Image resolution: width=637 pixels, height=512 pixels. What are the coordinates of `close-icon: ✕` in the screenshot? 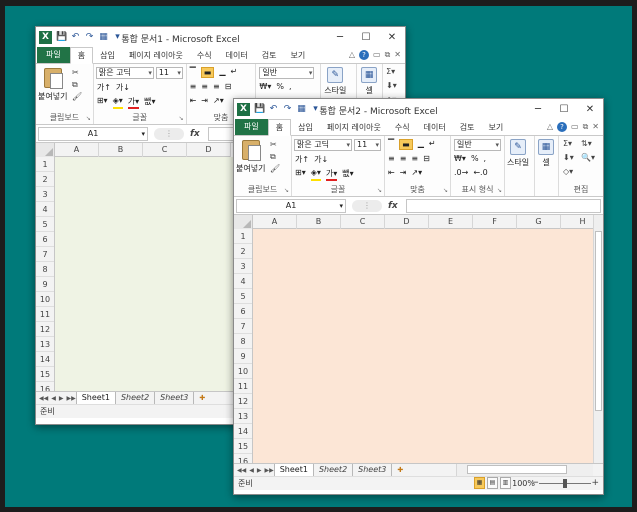 It's located at (590, 109).